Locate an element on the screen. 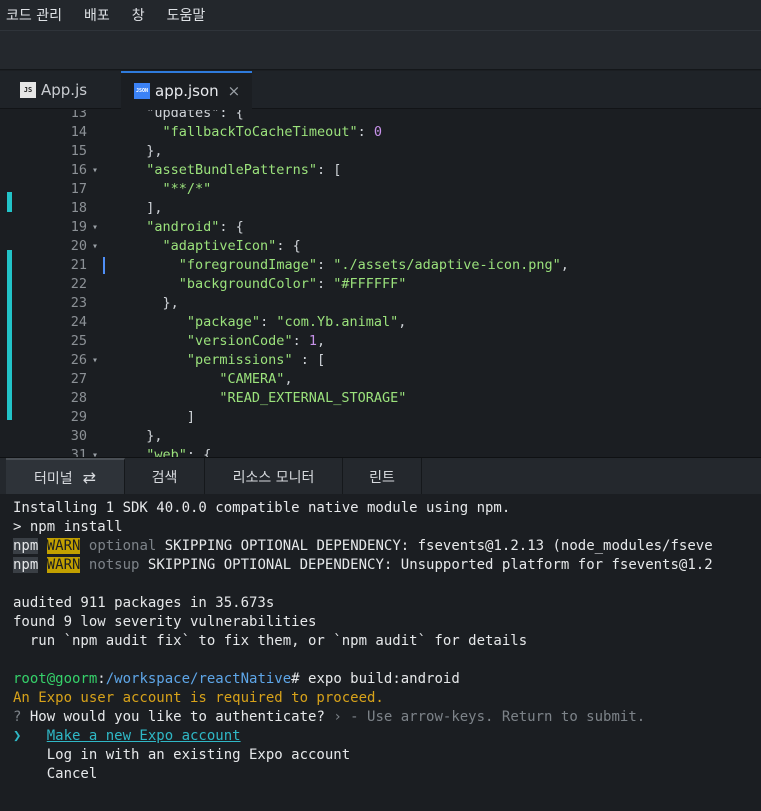  editor-tabbar: JS App.js JSON app.json × is located at coordinates (380, 90).